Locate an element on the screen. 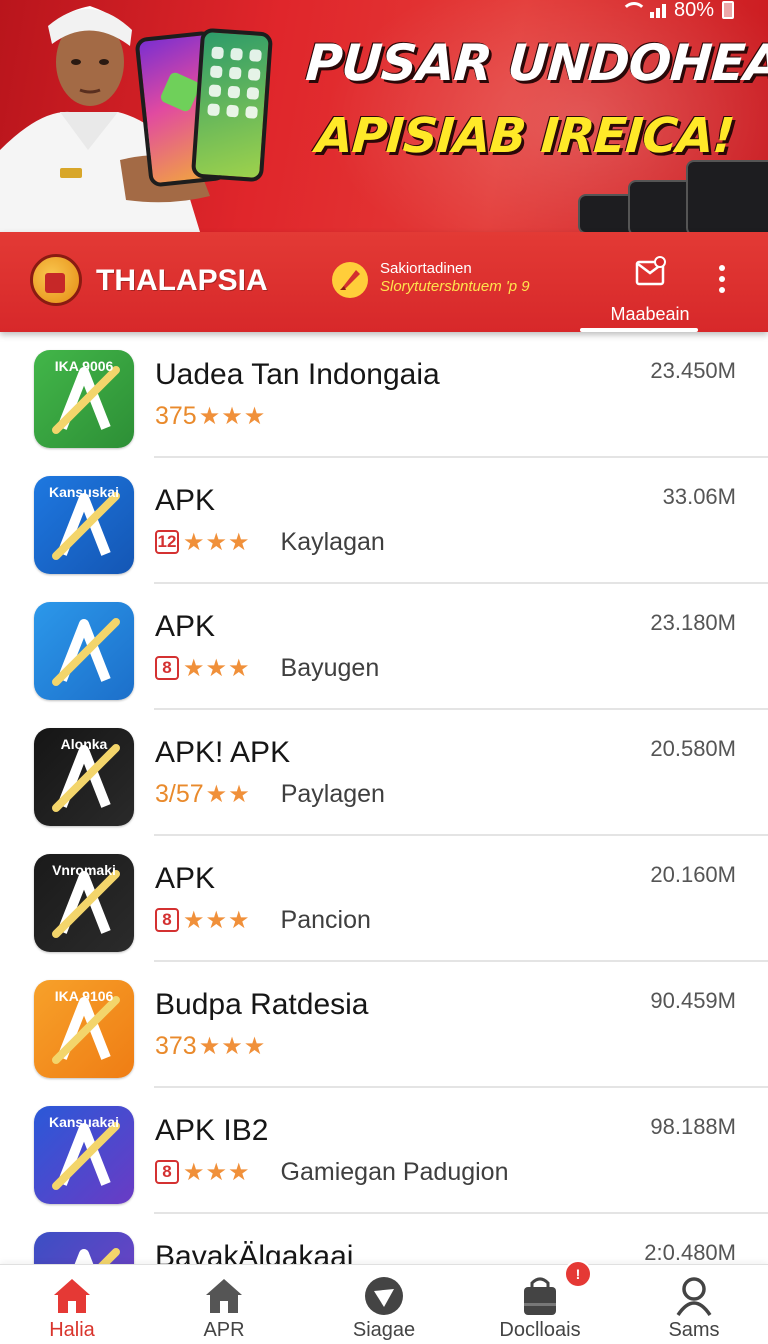  app-icon: Vnromaki is located at coordinates (84, 903).